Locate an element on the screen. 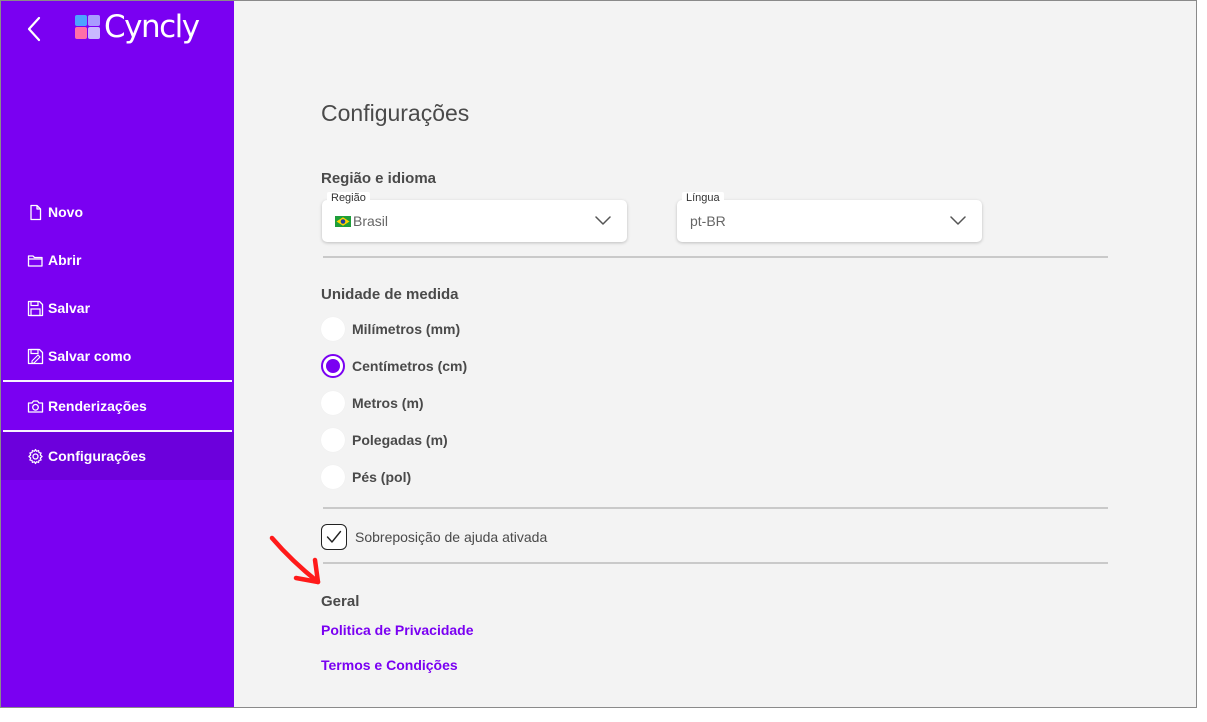 The height and width of the screenshot is (722, 1207). sidebar-item-renderizacoes: Renderizações is located at coordinates (117, 406).